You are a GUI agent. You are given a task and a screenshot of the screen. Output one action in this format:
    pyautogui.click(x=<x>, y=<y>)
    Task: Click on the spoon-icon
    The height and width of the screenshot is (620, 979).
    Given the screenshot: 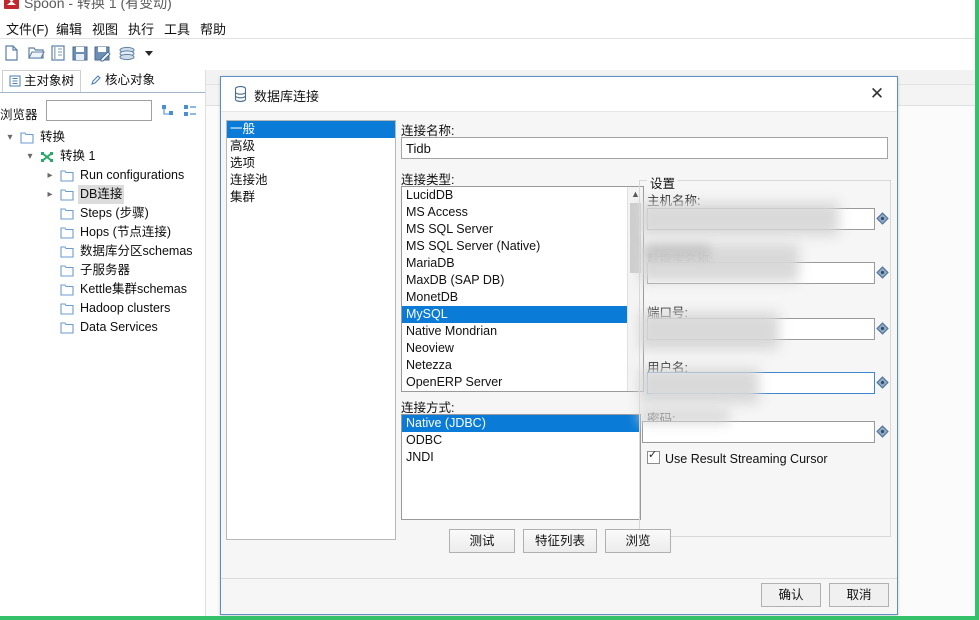 What is the action you would take?
    pyautogui.click(x=11, y=4)
    